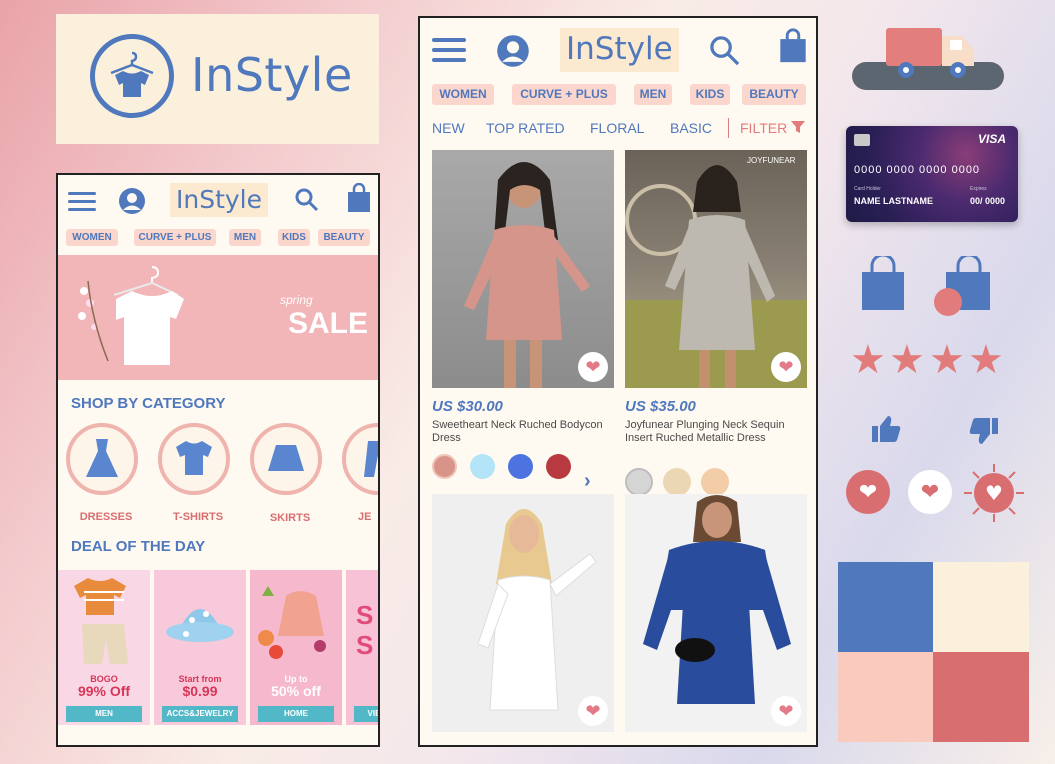 The image size is (1055, 764). I want to click on tab-top-rated: TOP RATED, so click(525, 128).